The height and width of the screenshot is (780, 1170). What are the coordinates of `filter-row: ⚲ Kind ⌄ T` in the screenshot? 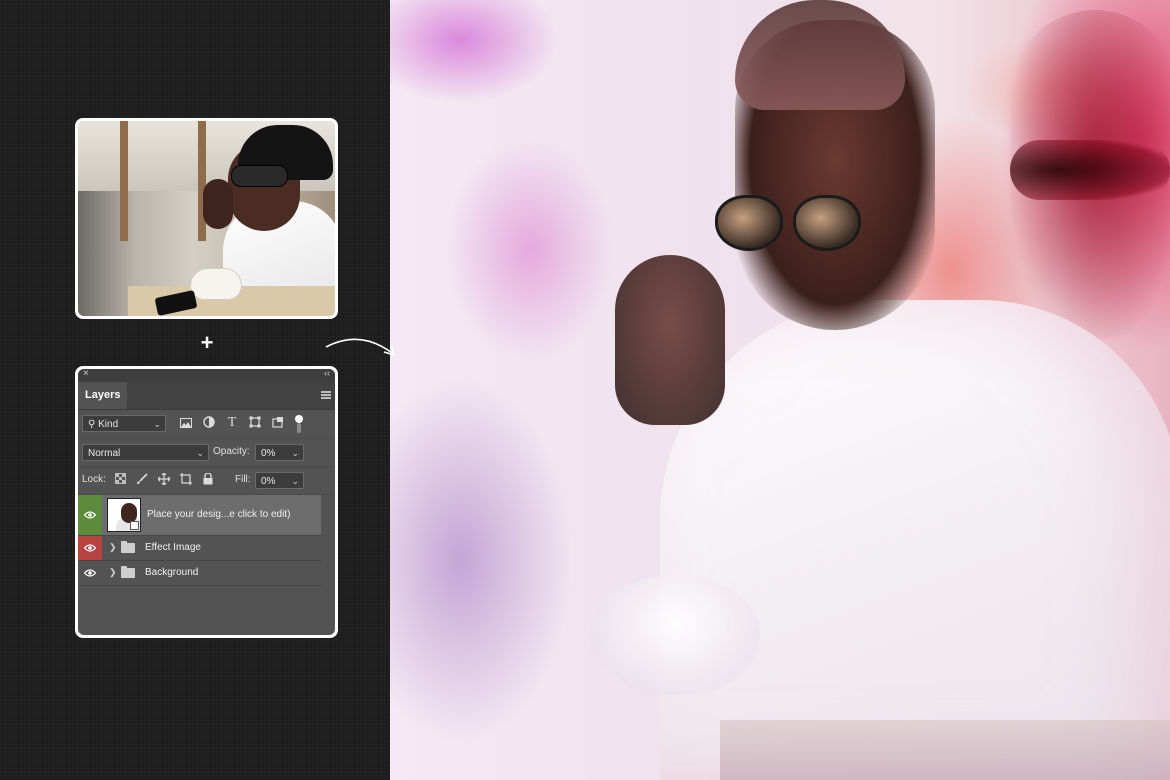 It's located at (206, 424).